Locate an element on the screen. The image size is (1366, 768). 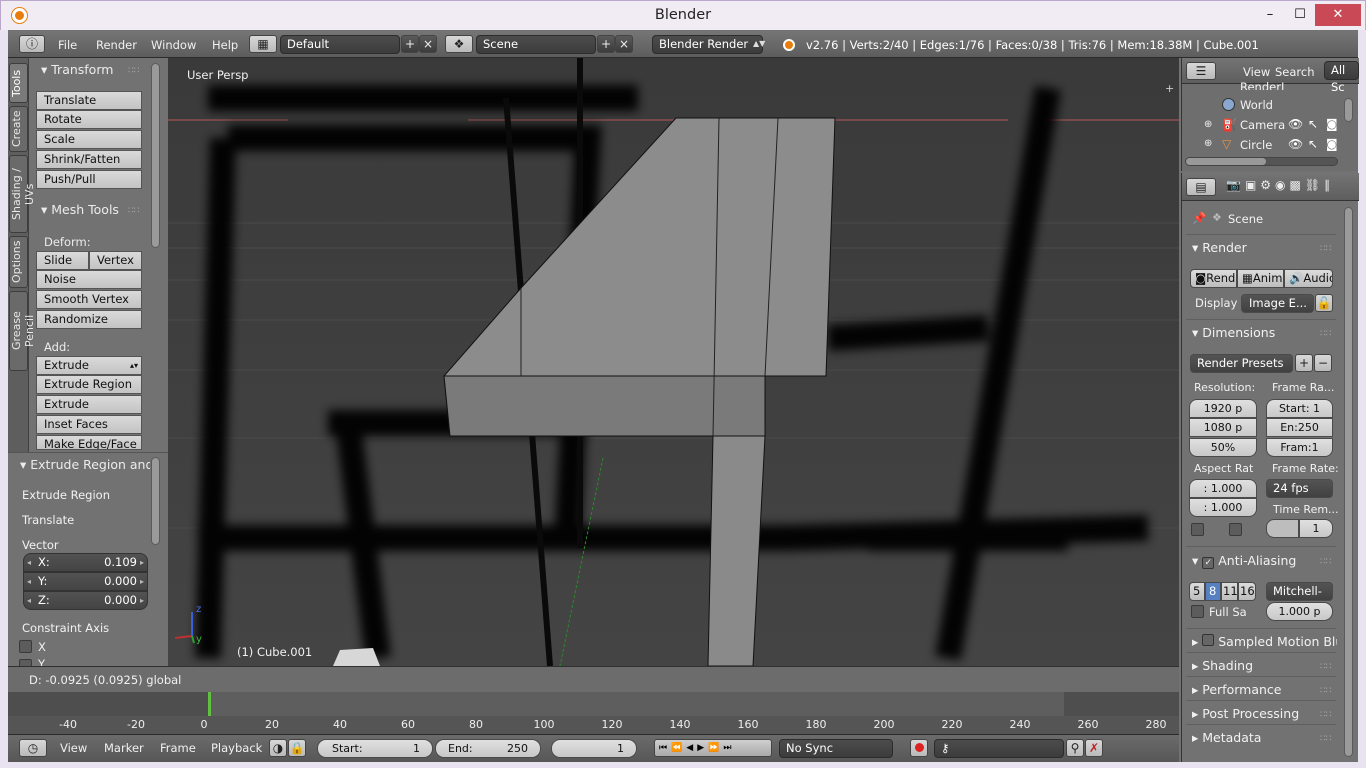
randomize-button: Randomize is located at coordinates (89, 319).